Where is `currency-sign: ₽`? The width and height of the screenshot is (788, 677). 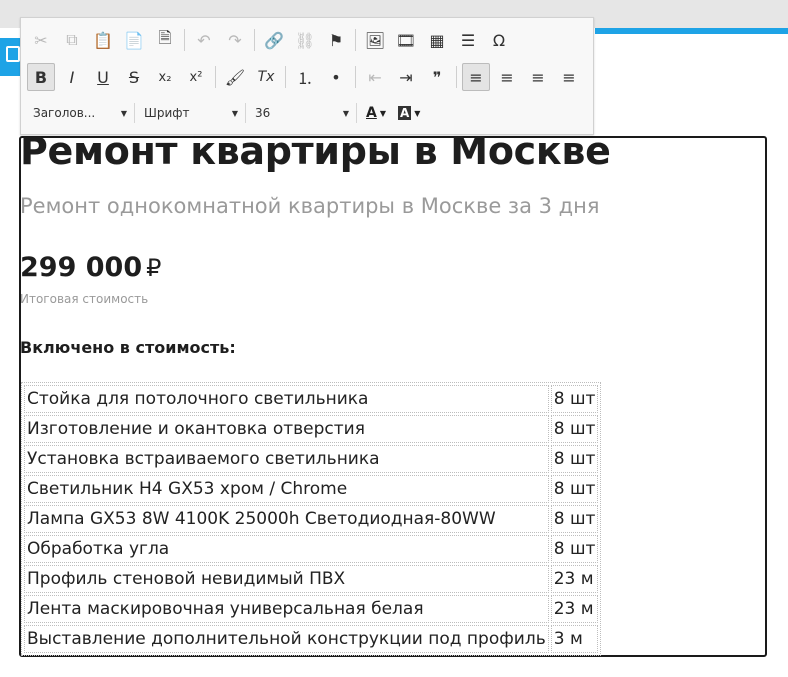
currency-sign: ₽ is located at coordinates (154, 268).